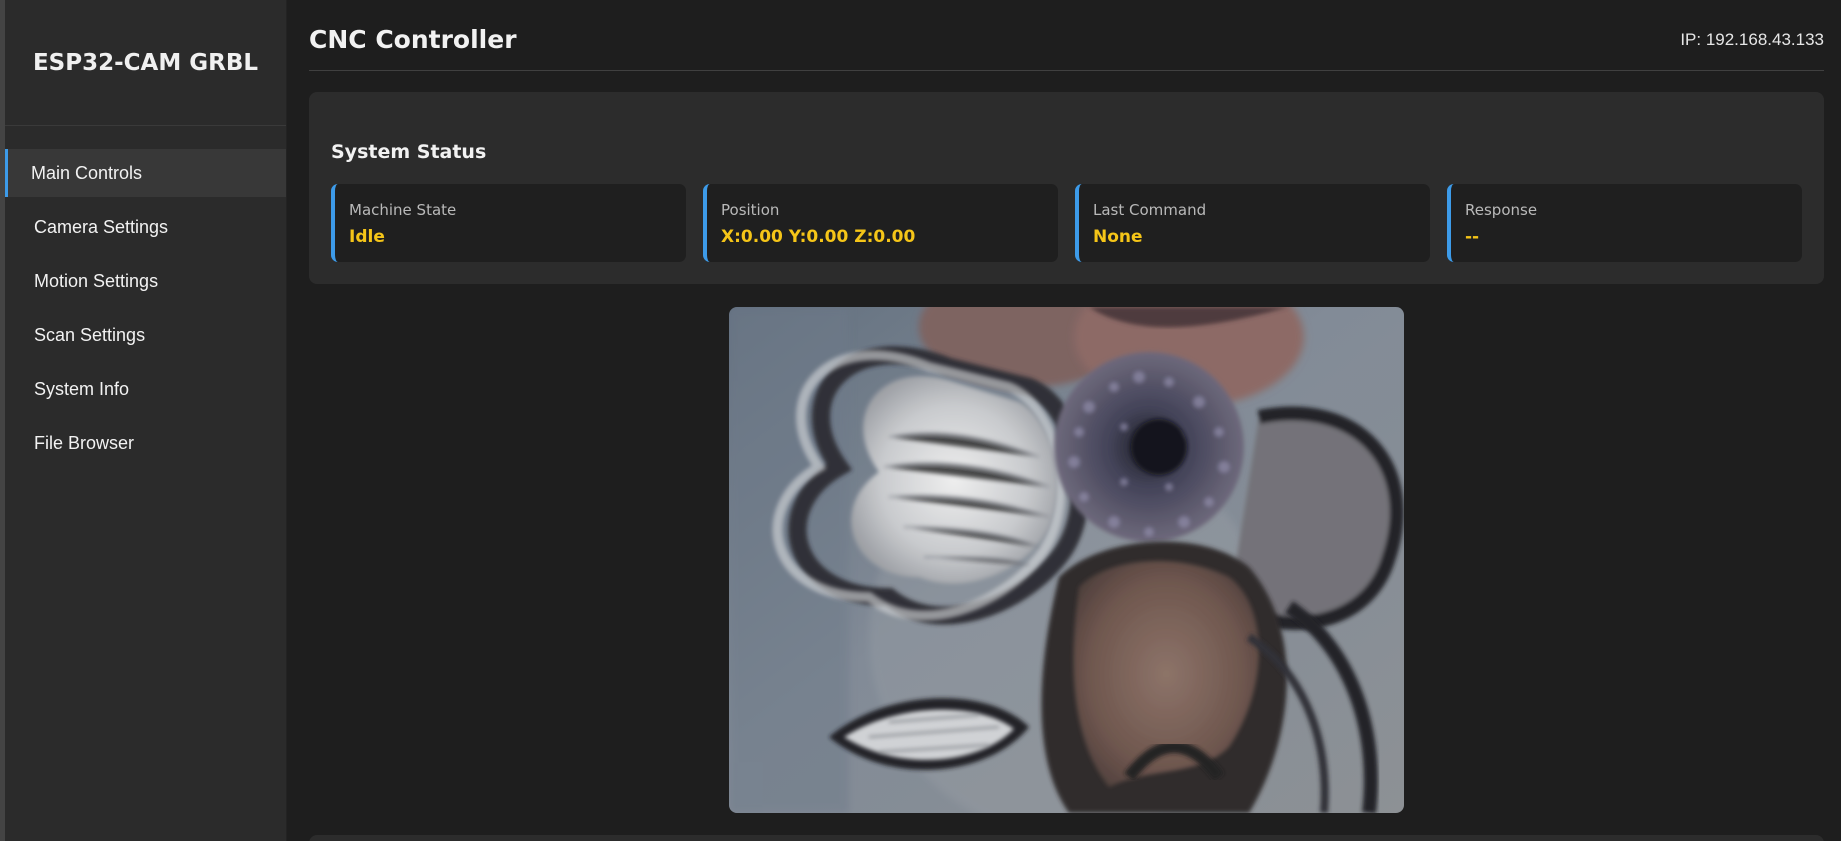  Describe the element at coordinates (880, 223) in the screenshot. I see `position-card: Position X:0.00 Y:0.00 Z:0.00` at that location.